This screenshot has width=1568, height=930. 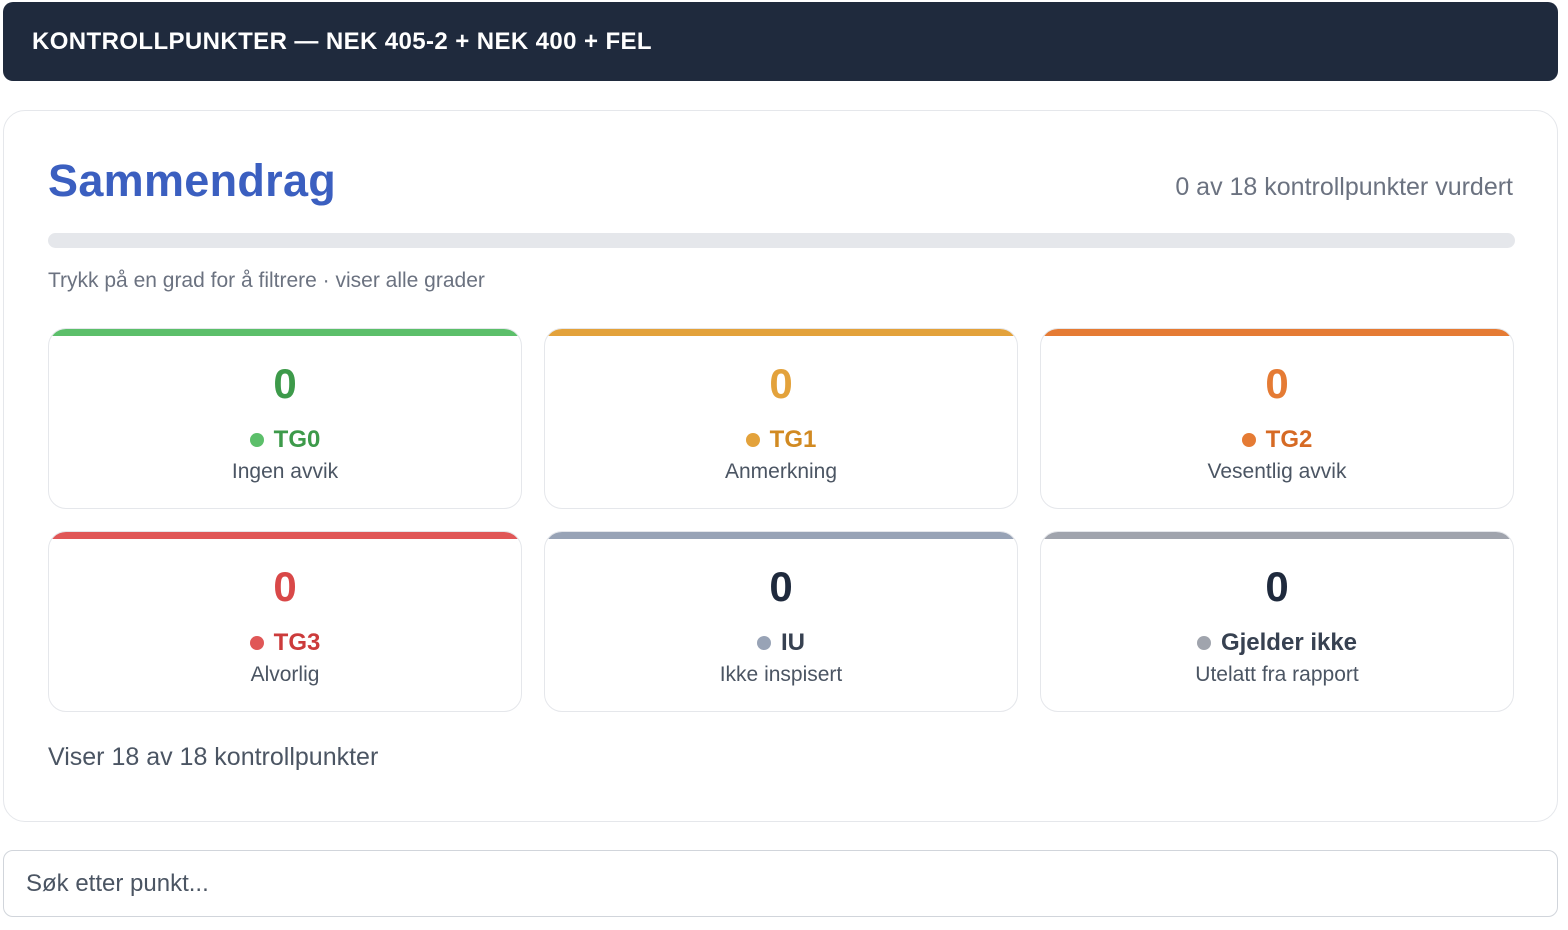 I want to click on grade-description: Utelatt fra rapport, so click(x=1277, y=674).